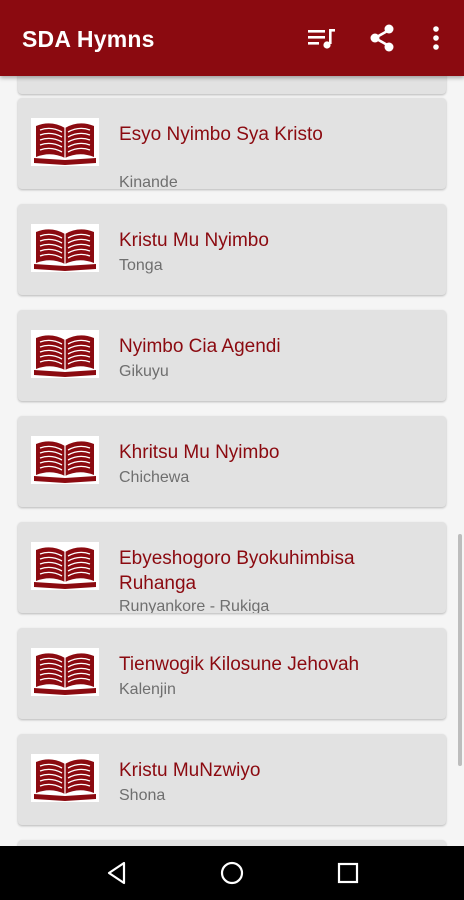  I want to click on back-icon, so click(117, 873).